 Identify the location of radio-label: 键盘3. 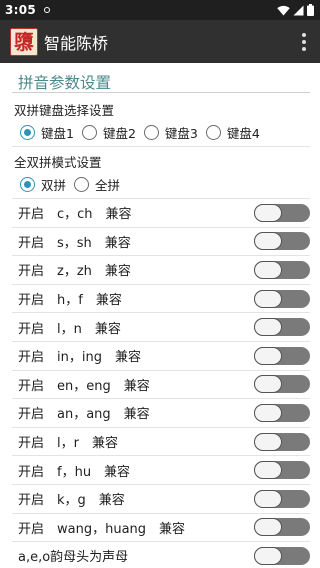
(181, 133).